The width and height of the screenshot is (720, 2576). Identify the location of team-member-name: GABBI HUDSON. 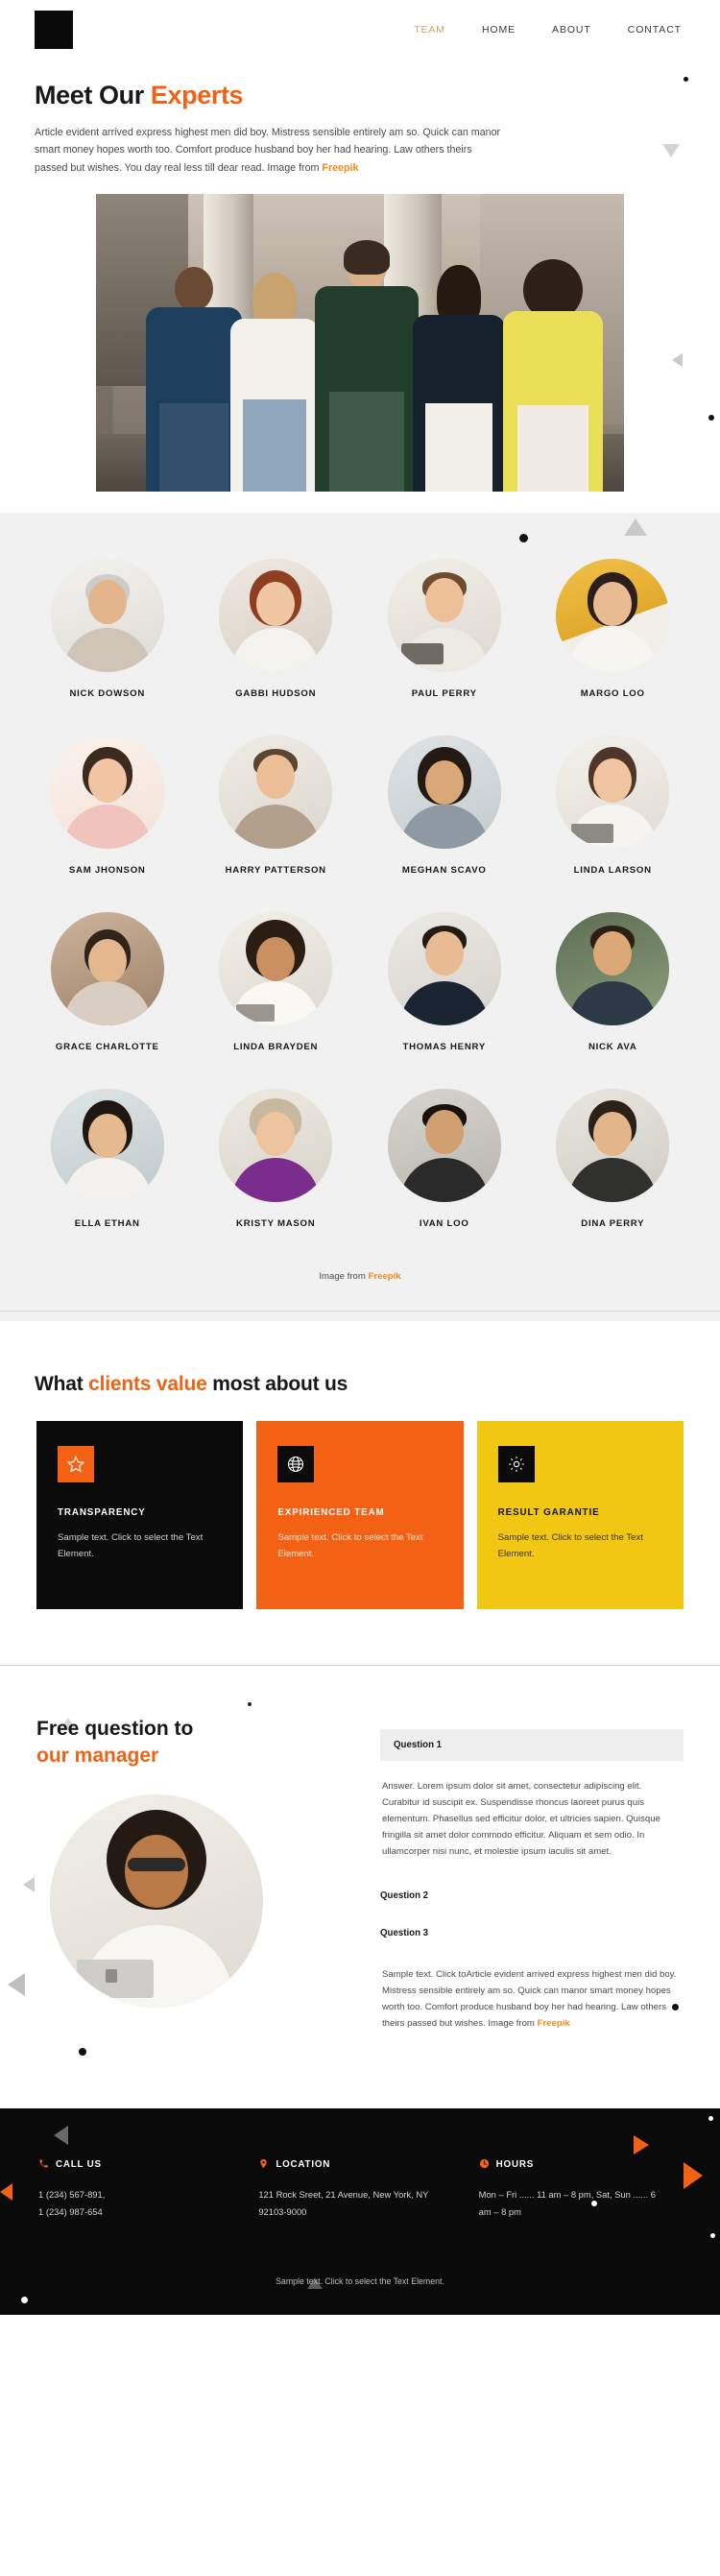
(276, 694).